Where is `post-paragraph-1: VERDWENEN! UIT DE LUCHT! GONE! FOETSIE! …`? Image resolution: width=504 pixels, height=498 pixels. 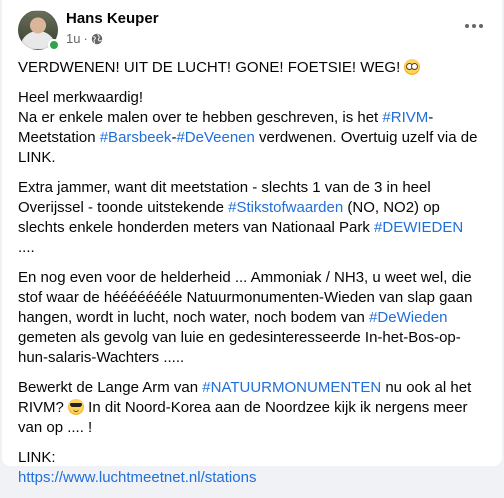
post-paragraph-1: VERDWENEN! UIT DE LUCHT! GONE! FOETSIE! … is located at coordinates (251, 68).